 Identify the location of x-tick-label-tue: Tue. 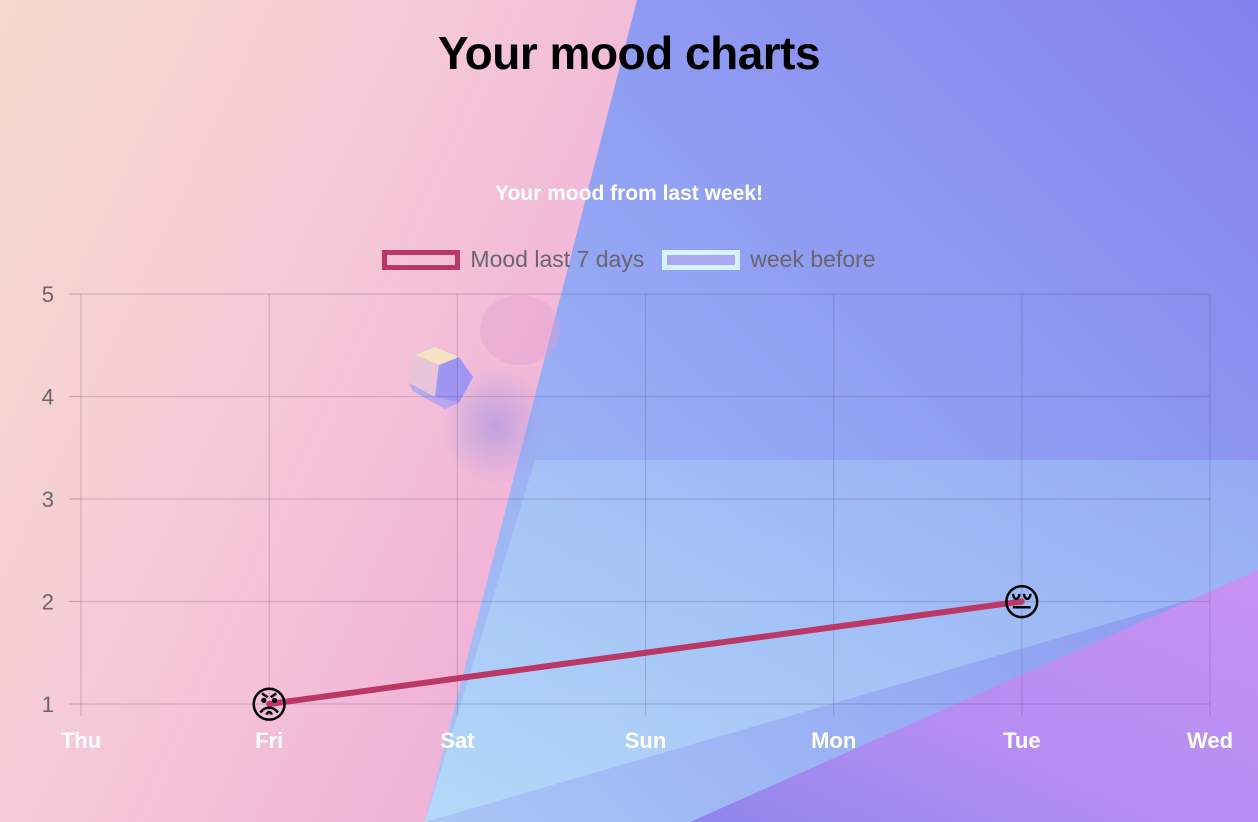
(1021, 740).